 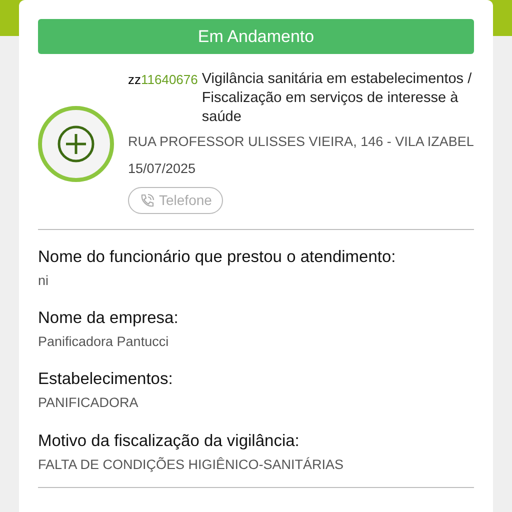 What do you see at coordinates (337, 98) in the screenshot?
I see `record-title: Vigilância sanitária em estabelecimentos / Fiscalização em serviços de interesse à saúde` at bounding box center [337, 98].